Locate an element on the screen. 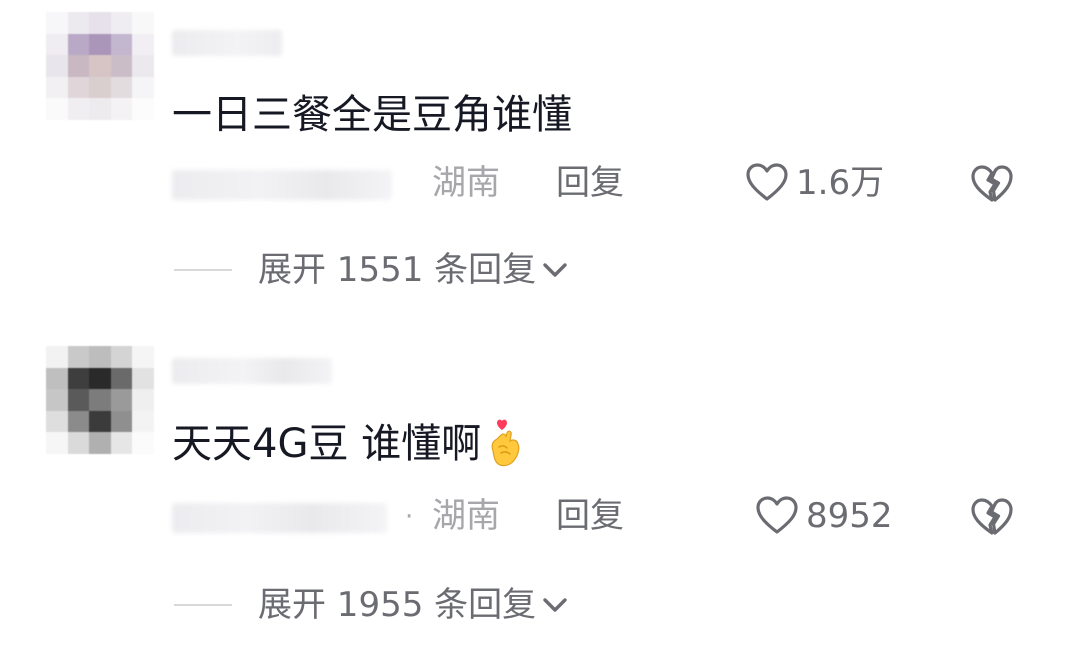 The width and height of the screenshot is (1066, 652). expand-replies-button: 展开 1955 条回复 is located at coordinates (371, 605).